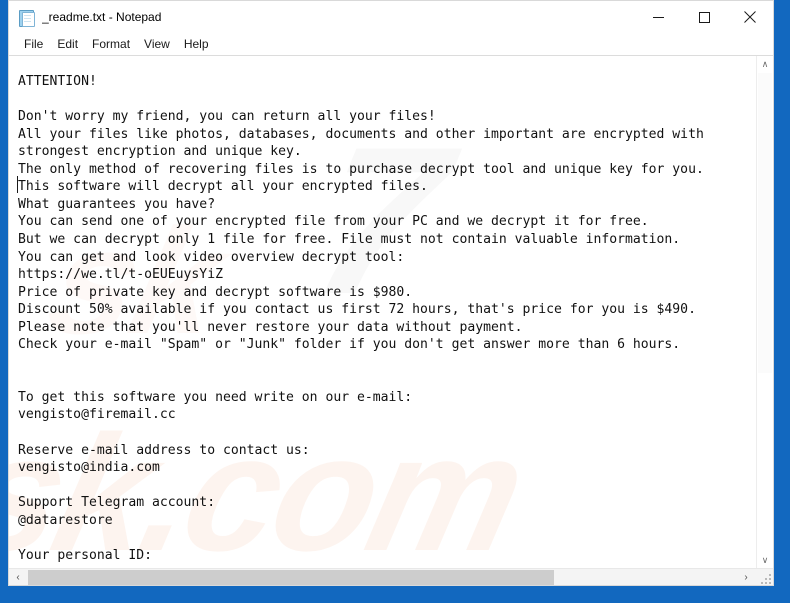 This screenshot has width=790, height=603. Describe the element at coordinates (196, 44) in the screenshot. I see `menu-item-help: Help` at that location.